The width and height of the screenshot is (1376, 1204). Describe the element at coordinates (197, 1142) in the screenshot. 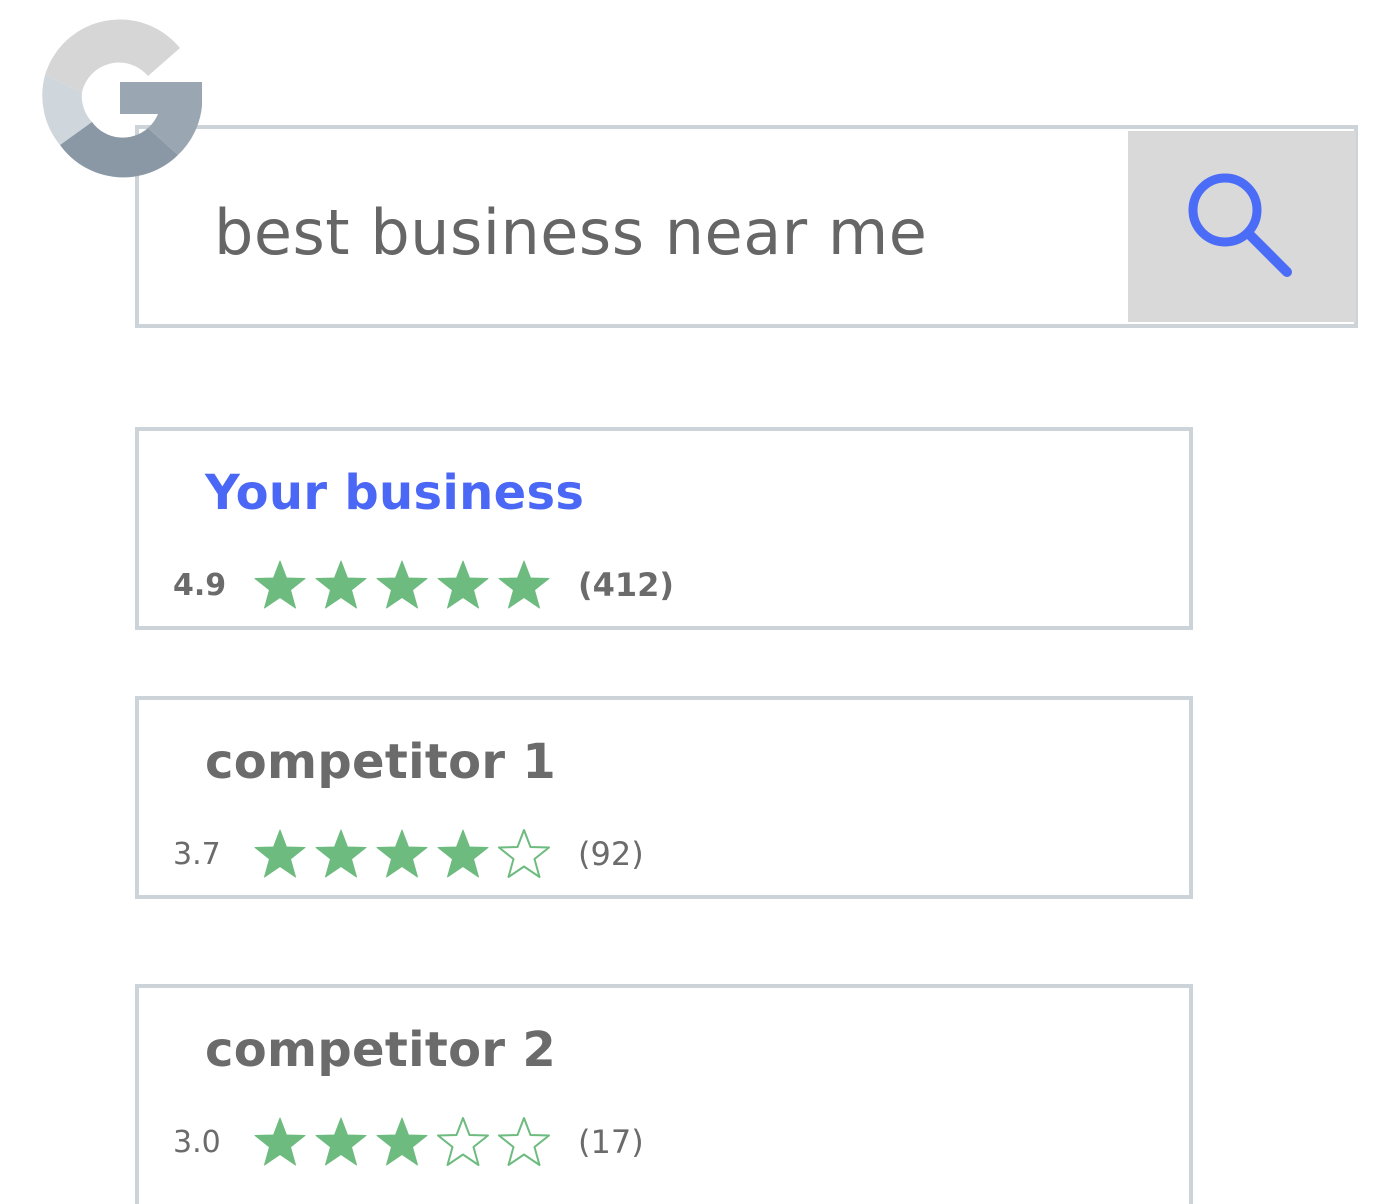

I see `rating-value: 3.0` at that location.